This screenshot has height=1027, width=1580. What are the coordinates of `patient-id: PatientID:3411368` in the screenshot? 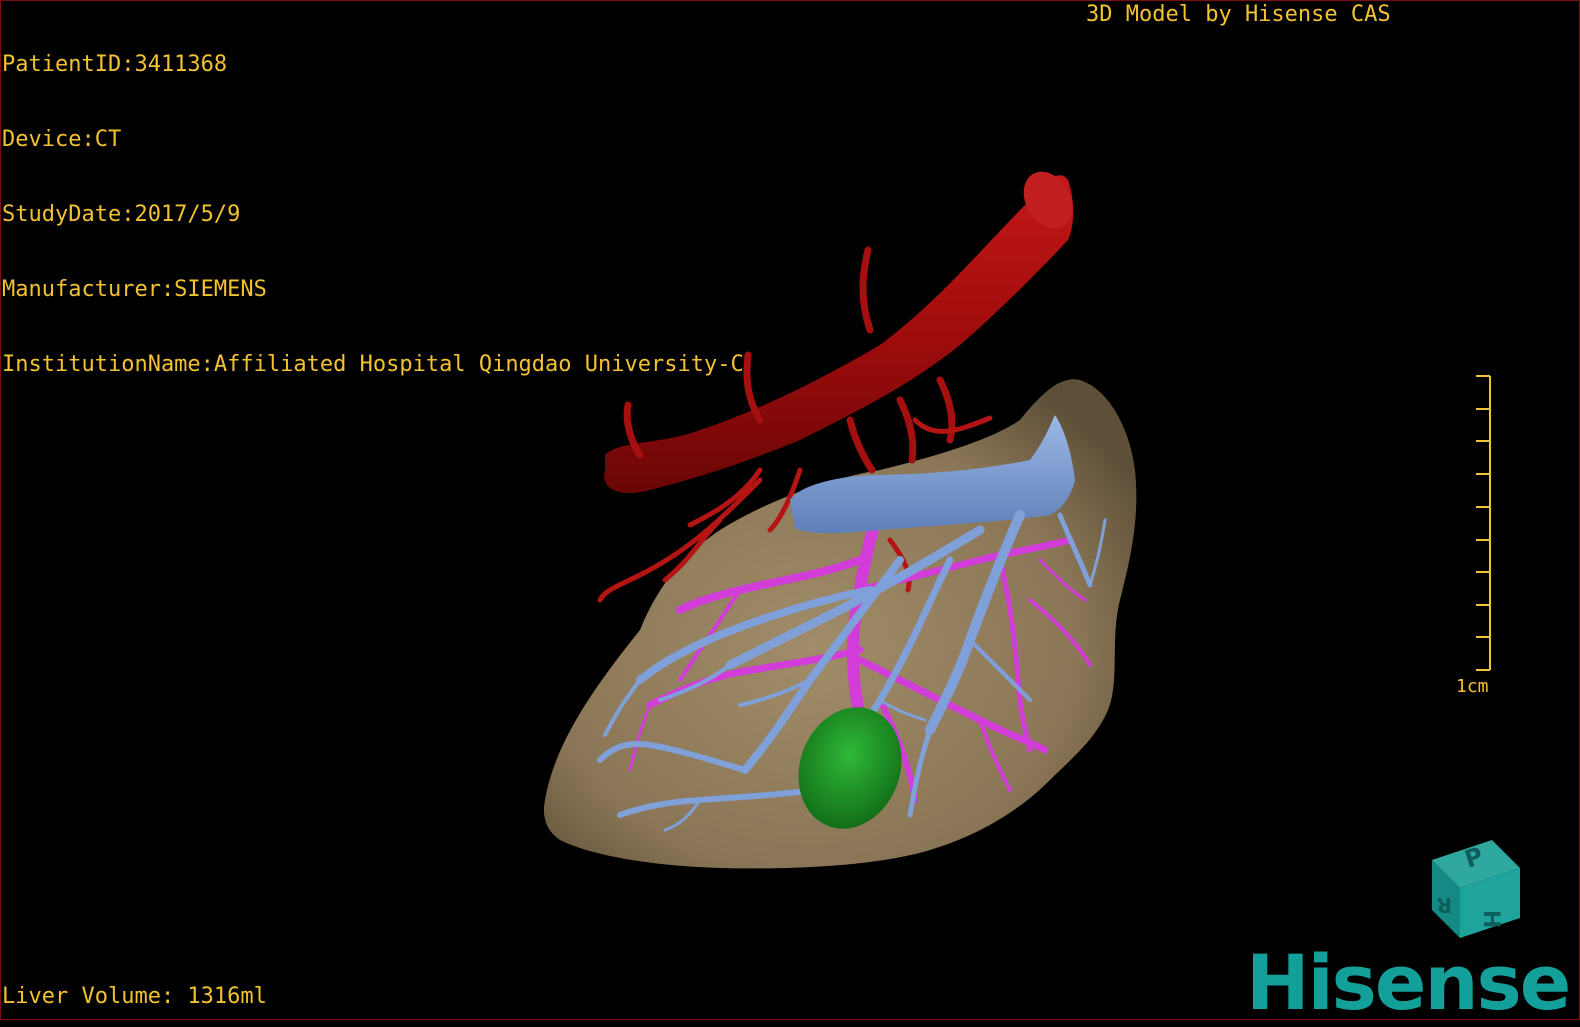 It's located at (115, 64).